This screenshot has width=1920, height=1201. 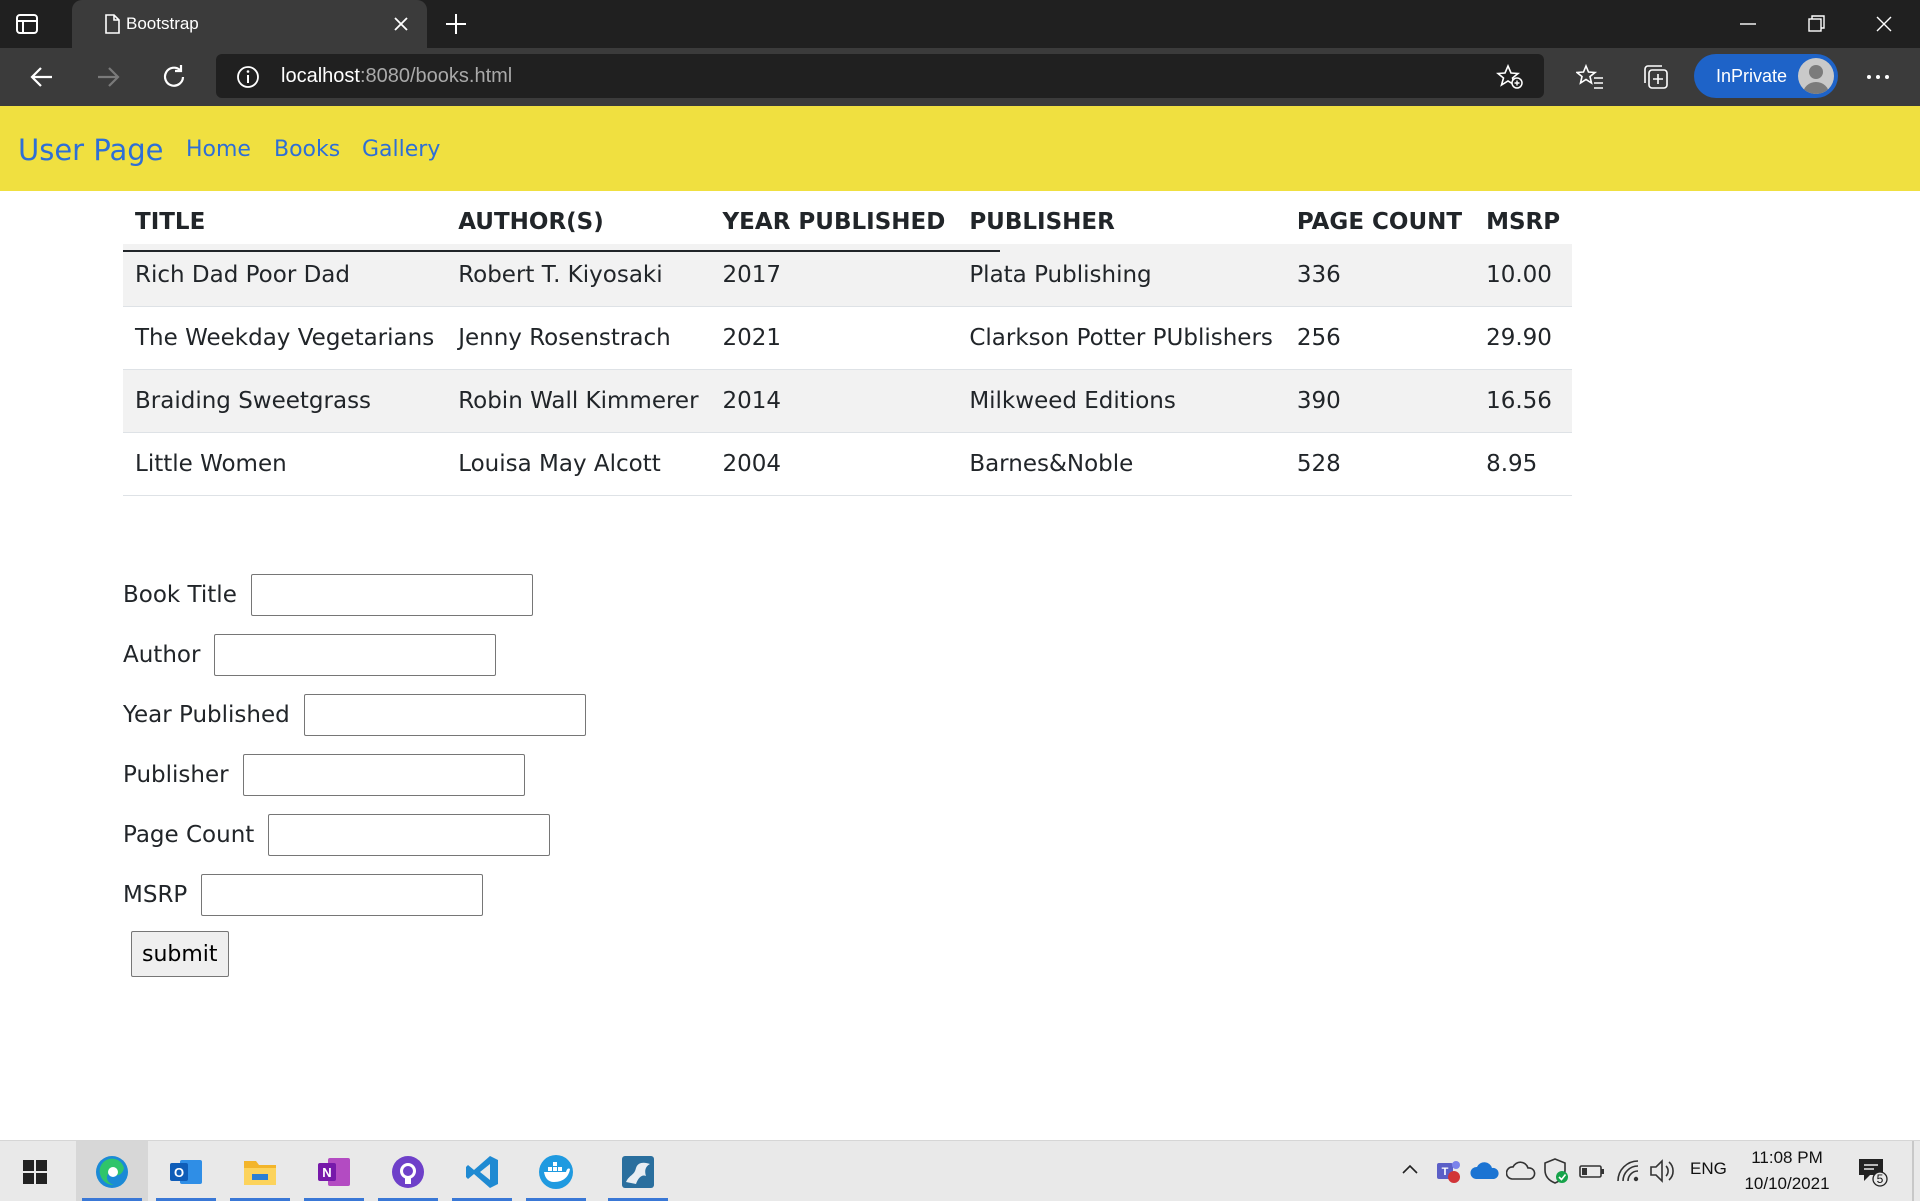 I want to click on address-bar: localhost:8080/books.html, so click(x=880, y=76).